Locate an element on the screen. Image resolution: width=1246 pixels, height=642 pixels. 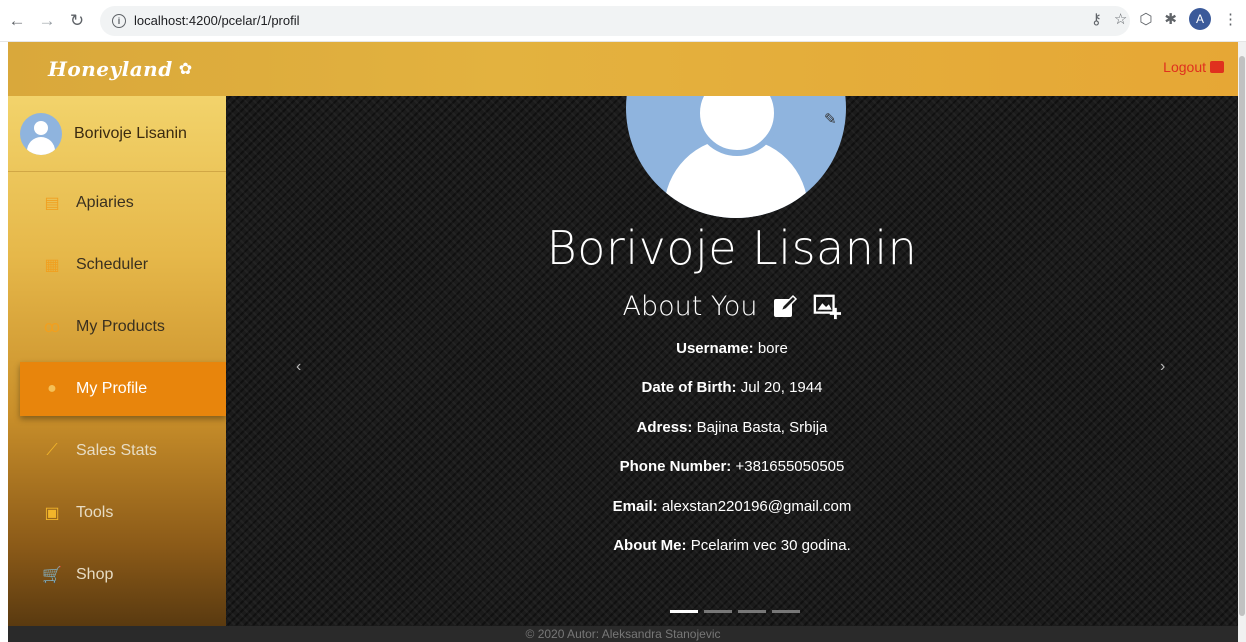
sidebar-item-label: My Profile is located at coordinates (112, 388).